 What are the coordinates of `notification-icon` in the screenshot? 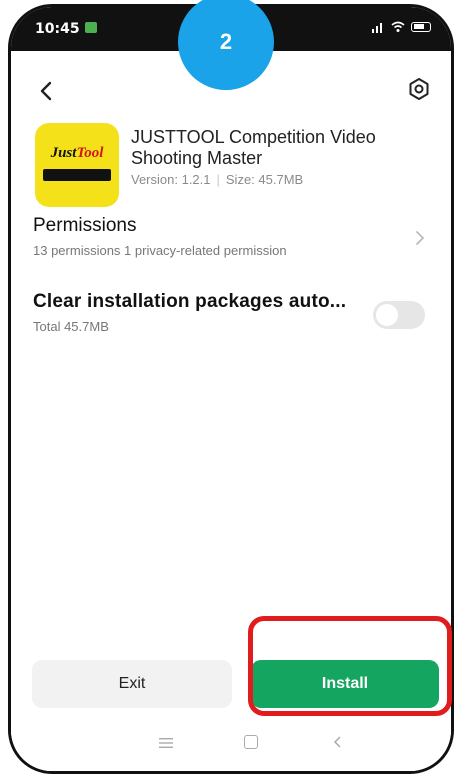 It's located at (91, 27).